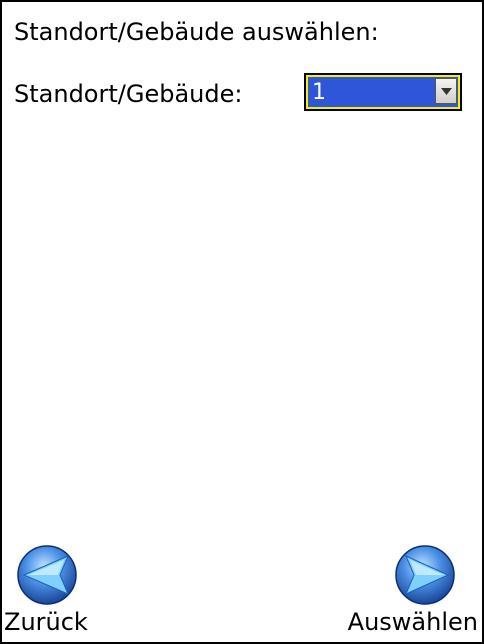  Describe the element at coordinates (425, 575) in the screenshot. I see `right-arrow-orb-icon` at that location.